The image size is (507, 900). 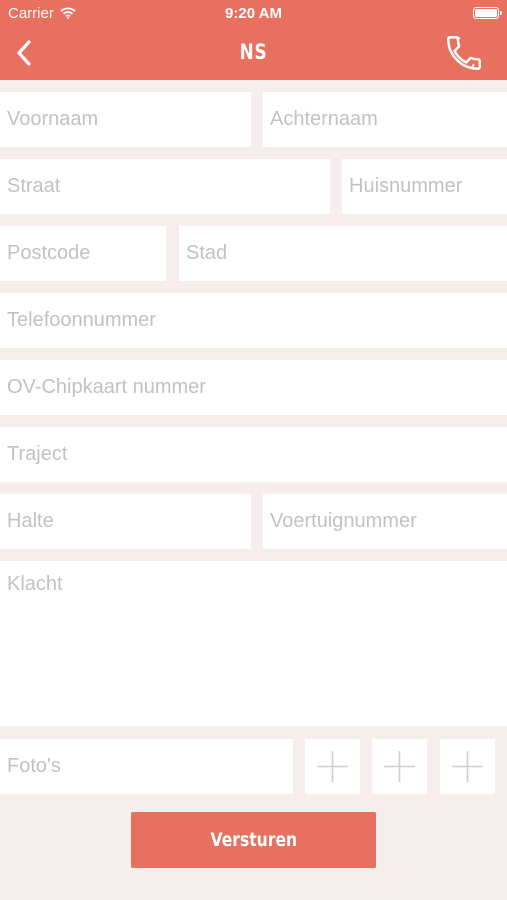 What do you see at coordinates (385, 119) in the screenshot?
I see `last-name-field` at bounding box center [385, 119].